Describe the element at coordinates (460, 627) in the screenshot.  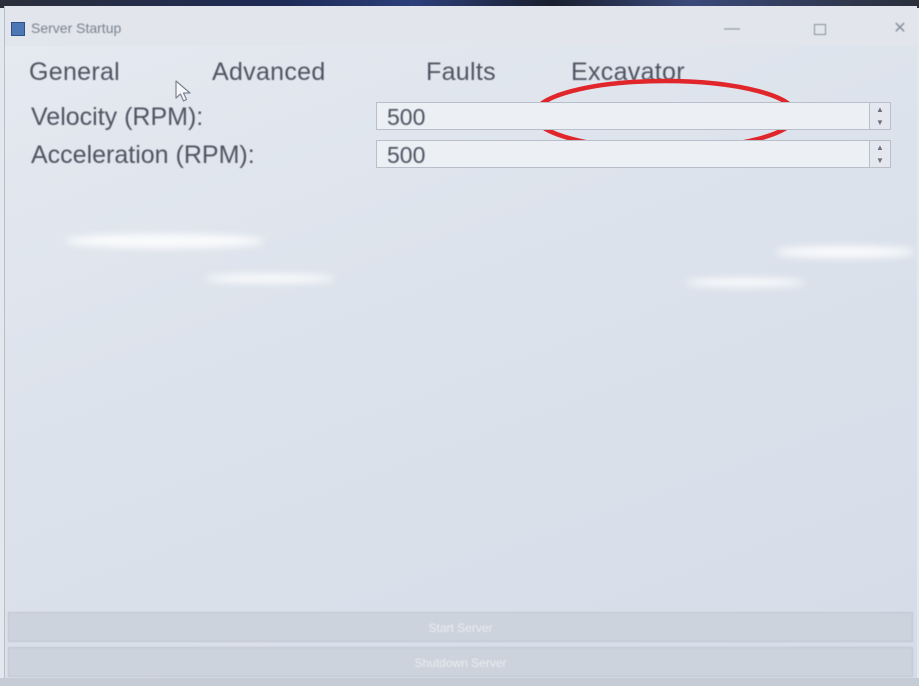
I see `start-server-button: Start Server` at that location.